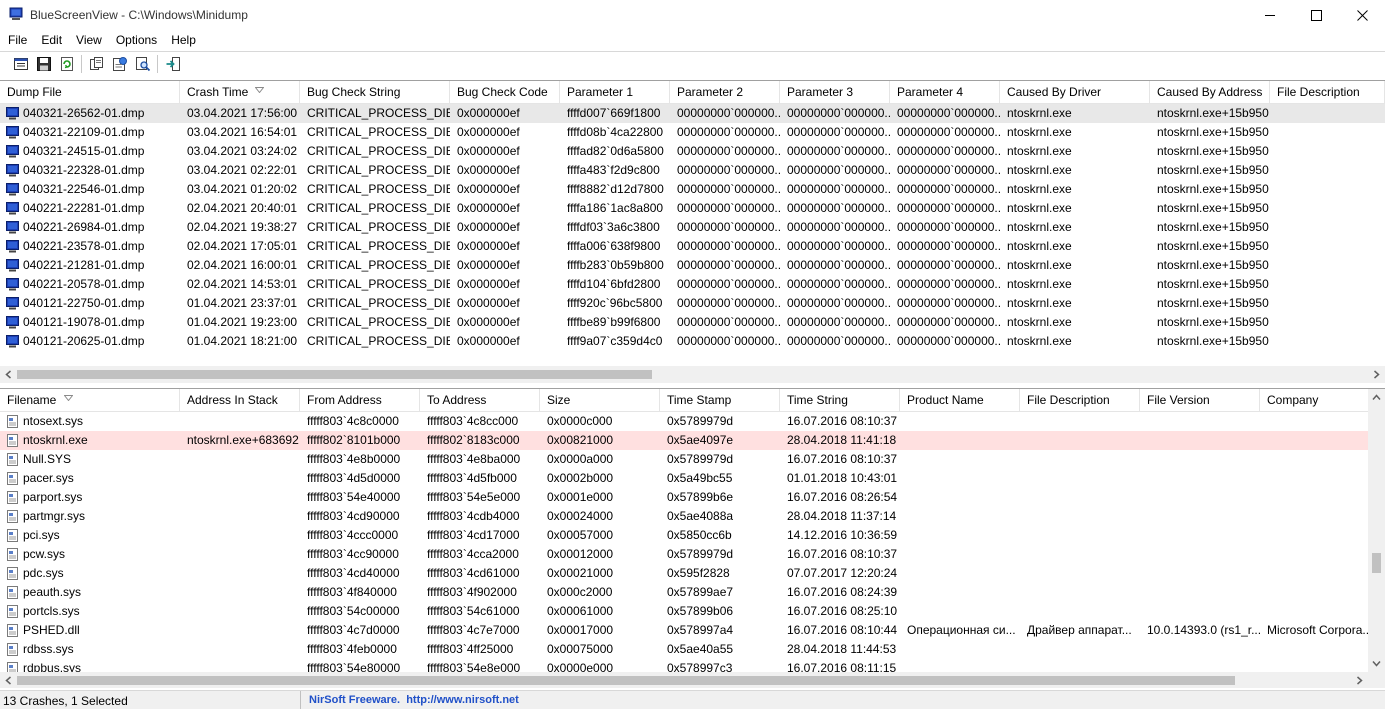  I want to click on copy-button, so click(96, 64).